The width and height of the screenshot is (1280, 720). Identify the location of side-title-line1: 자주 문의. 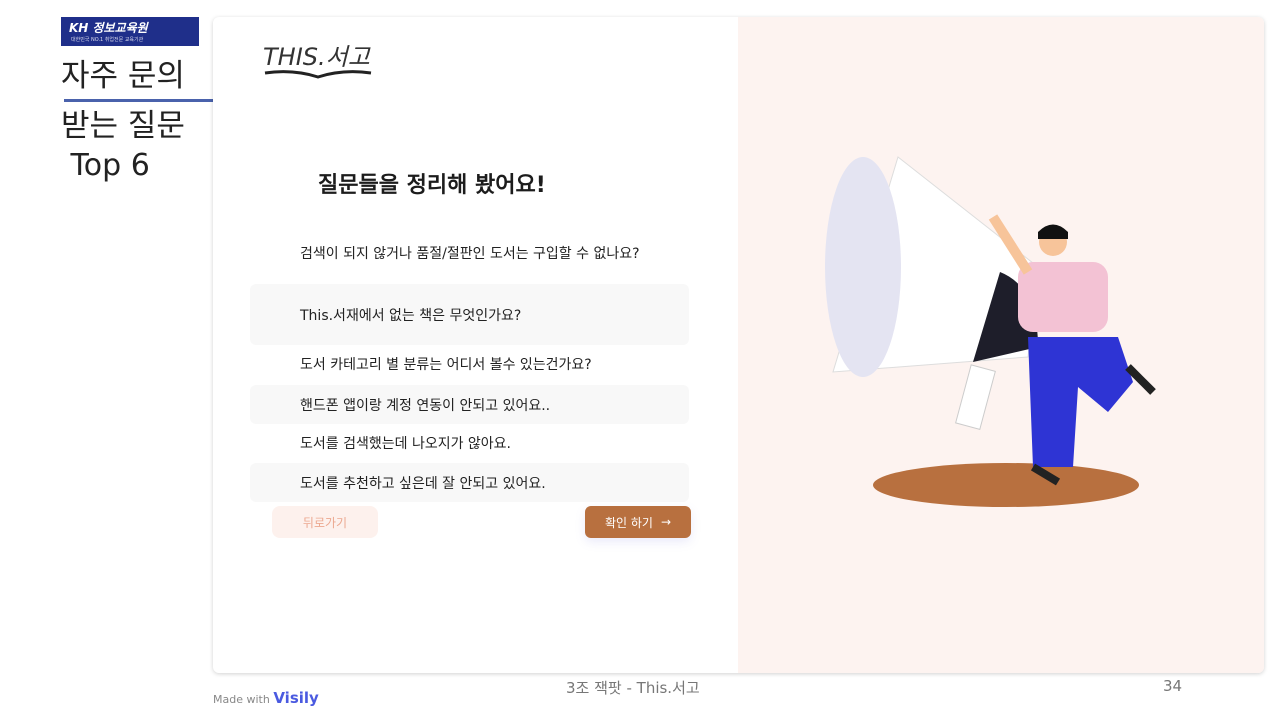
(123, 76).